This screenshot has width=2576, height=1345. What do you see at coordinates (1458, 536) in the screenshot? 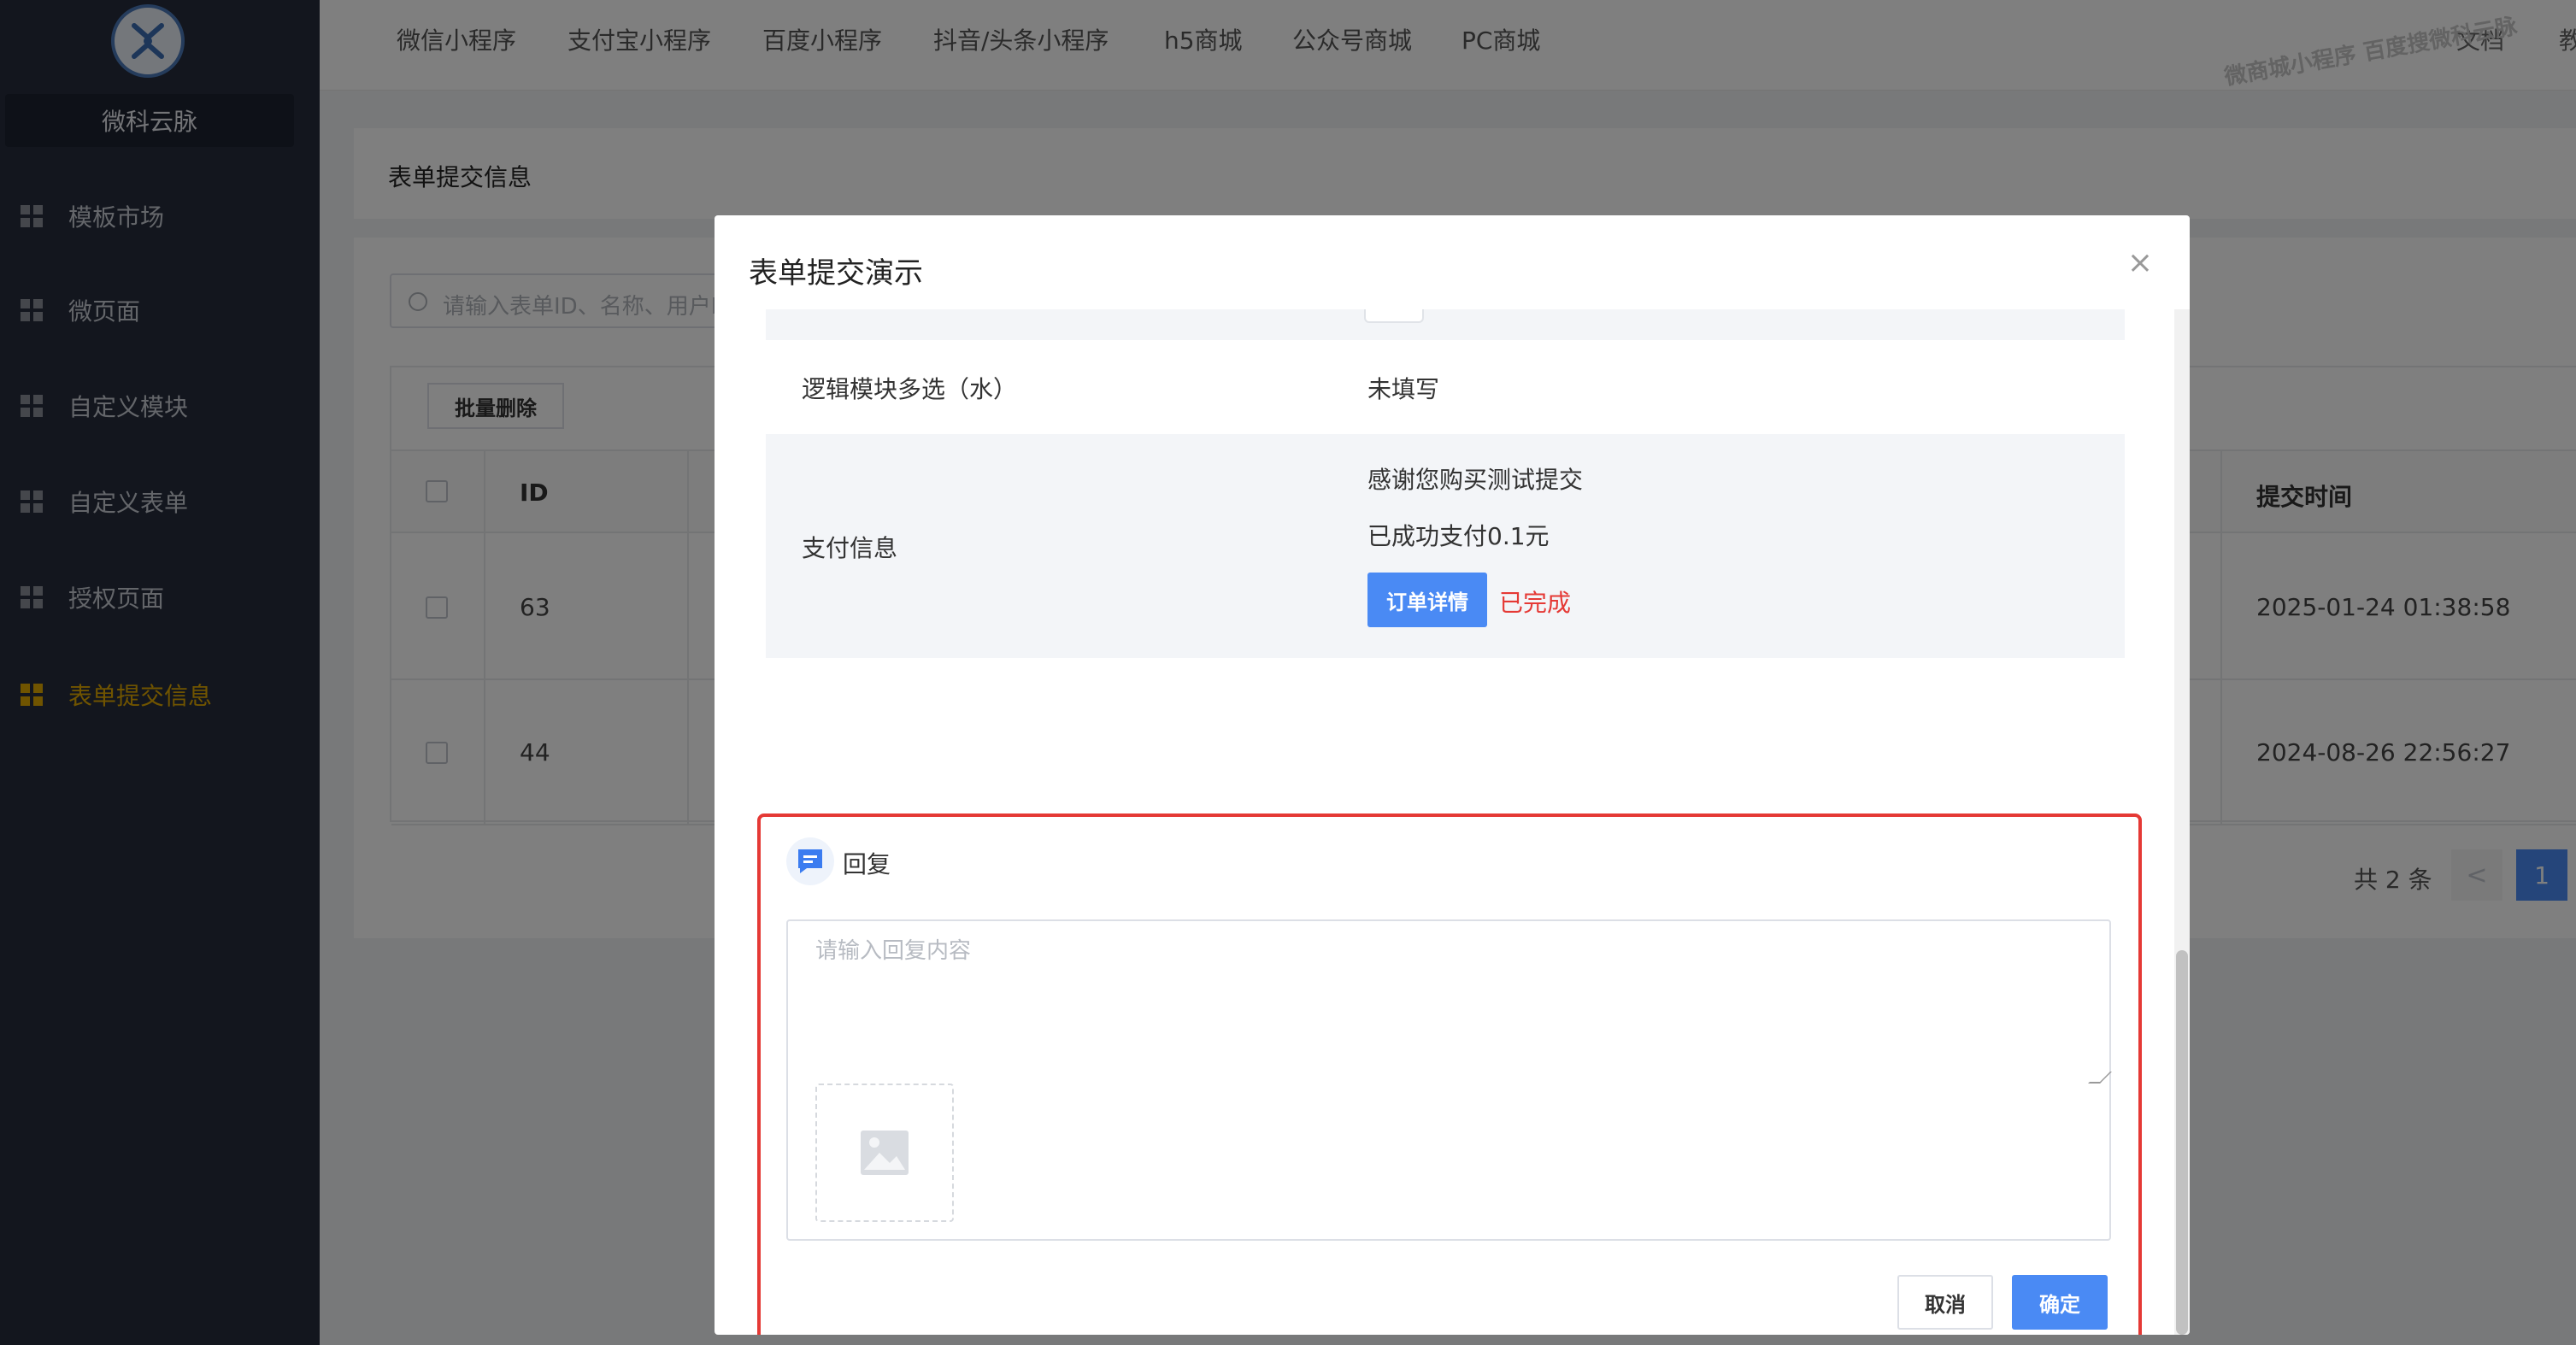
I see `payment-line-2: 已成功支付0.1元` at bounding box center [1458, 536].